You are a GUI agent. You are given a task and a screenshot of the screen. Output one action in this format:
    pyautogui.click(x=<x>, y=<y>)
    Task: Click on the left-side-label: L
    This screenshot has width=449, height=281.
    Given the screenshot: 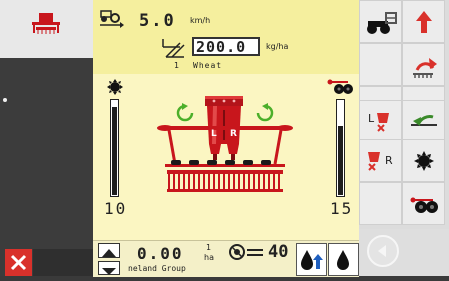 What is the action you would take?
    pyautogui.click(x=214, y=134)
    